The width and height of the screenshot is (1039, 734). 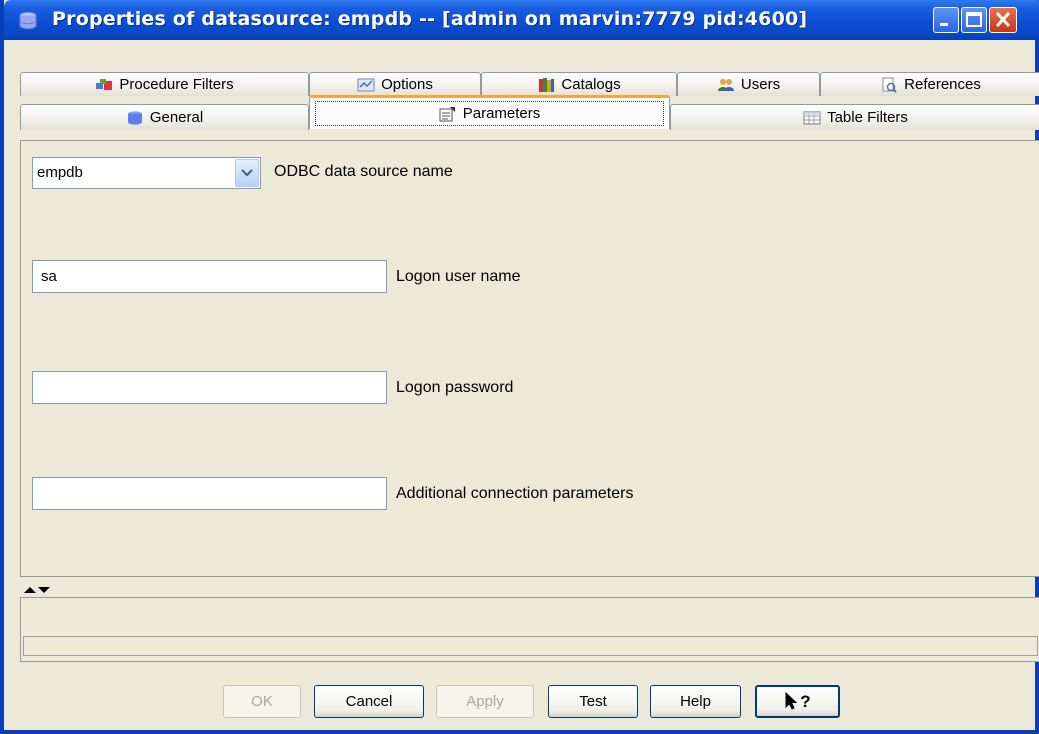 I want to click on users-icon, so click(x=725, y=84).